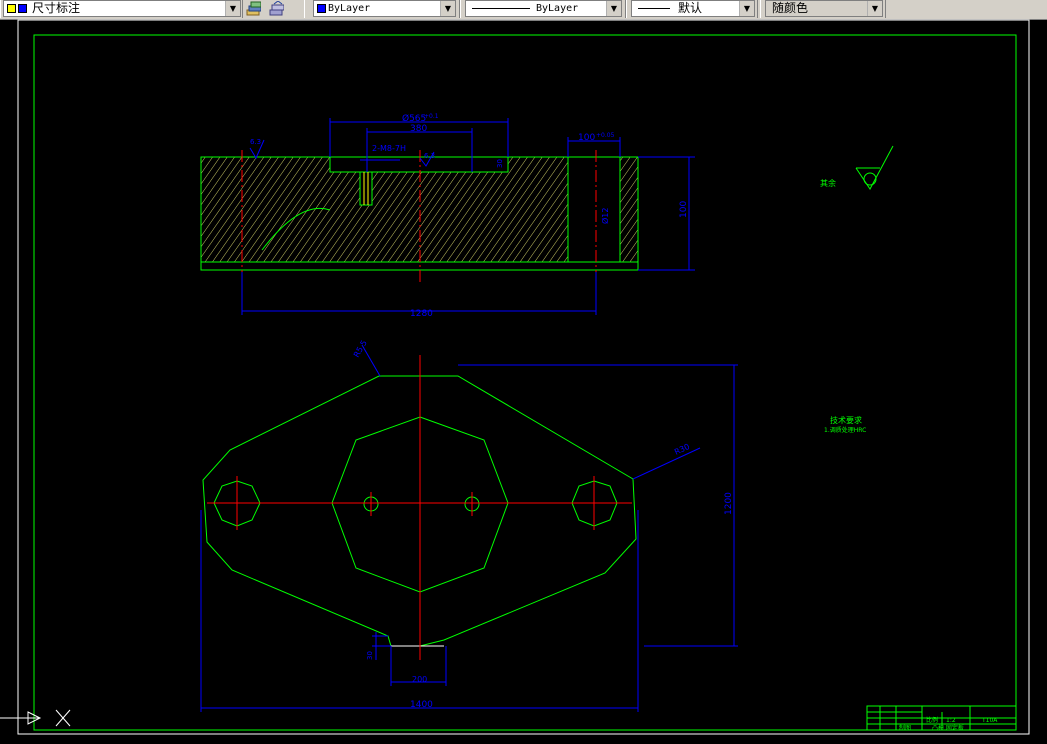 This screenshot has height=744, width=1047. Describe the element at coordinates (729, 503) in the screenshot. I see `height-1200-label: 1200` at that location.